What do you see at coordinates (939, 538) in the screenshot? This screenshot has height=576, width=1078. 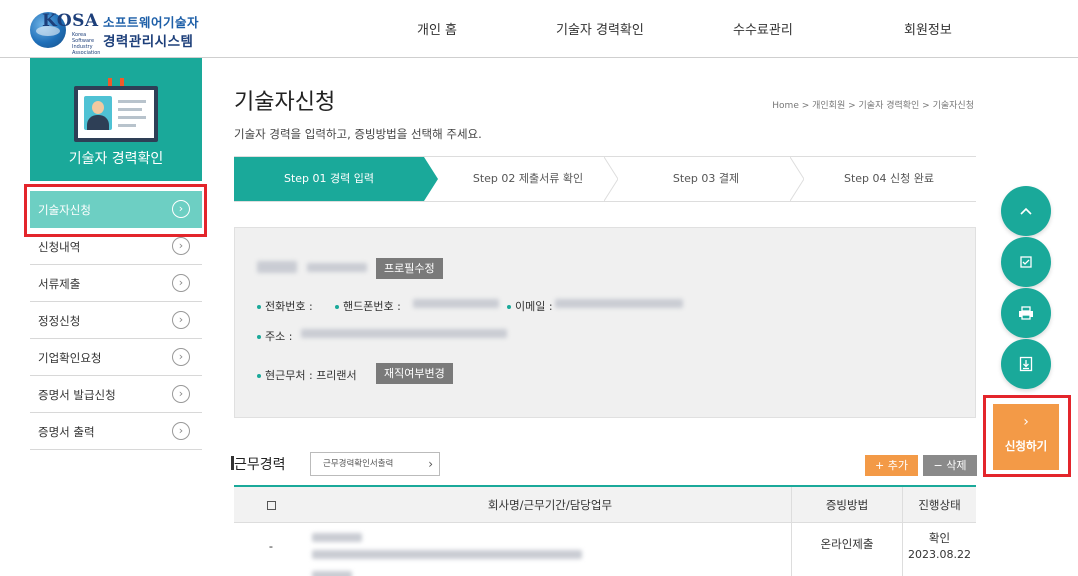 I see `row-status: 확인` at bounding box center [939, 538].